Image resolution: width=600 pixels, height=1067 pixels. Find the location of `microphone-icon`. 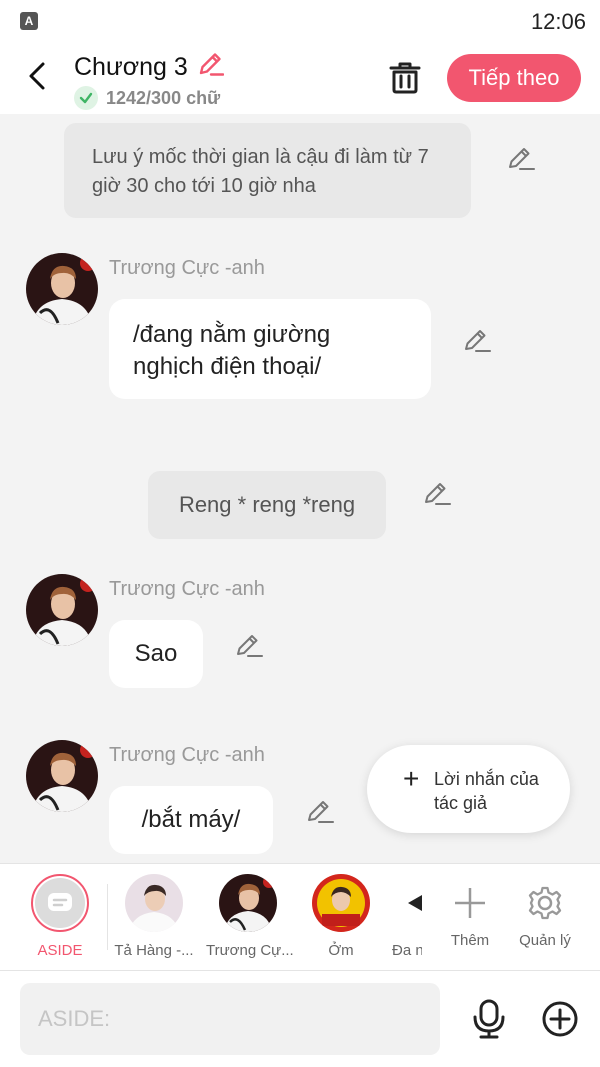

microphone-icon is located at coordinates (489, 1019).